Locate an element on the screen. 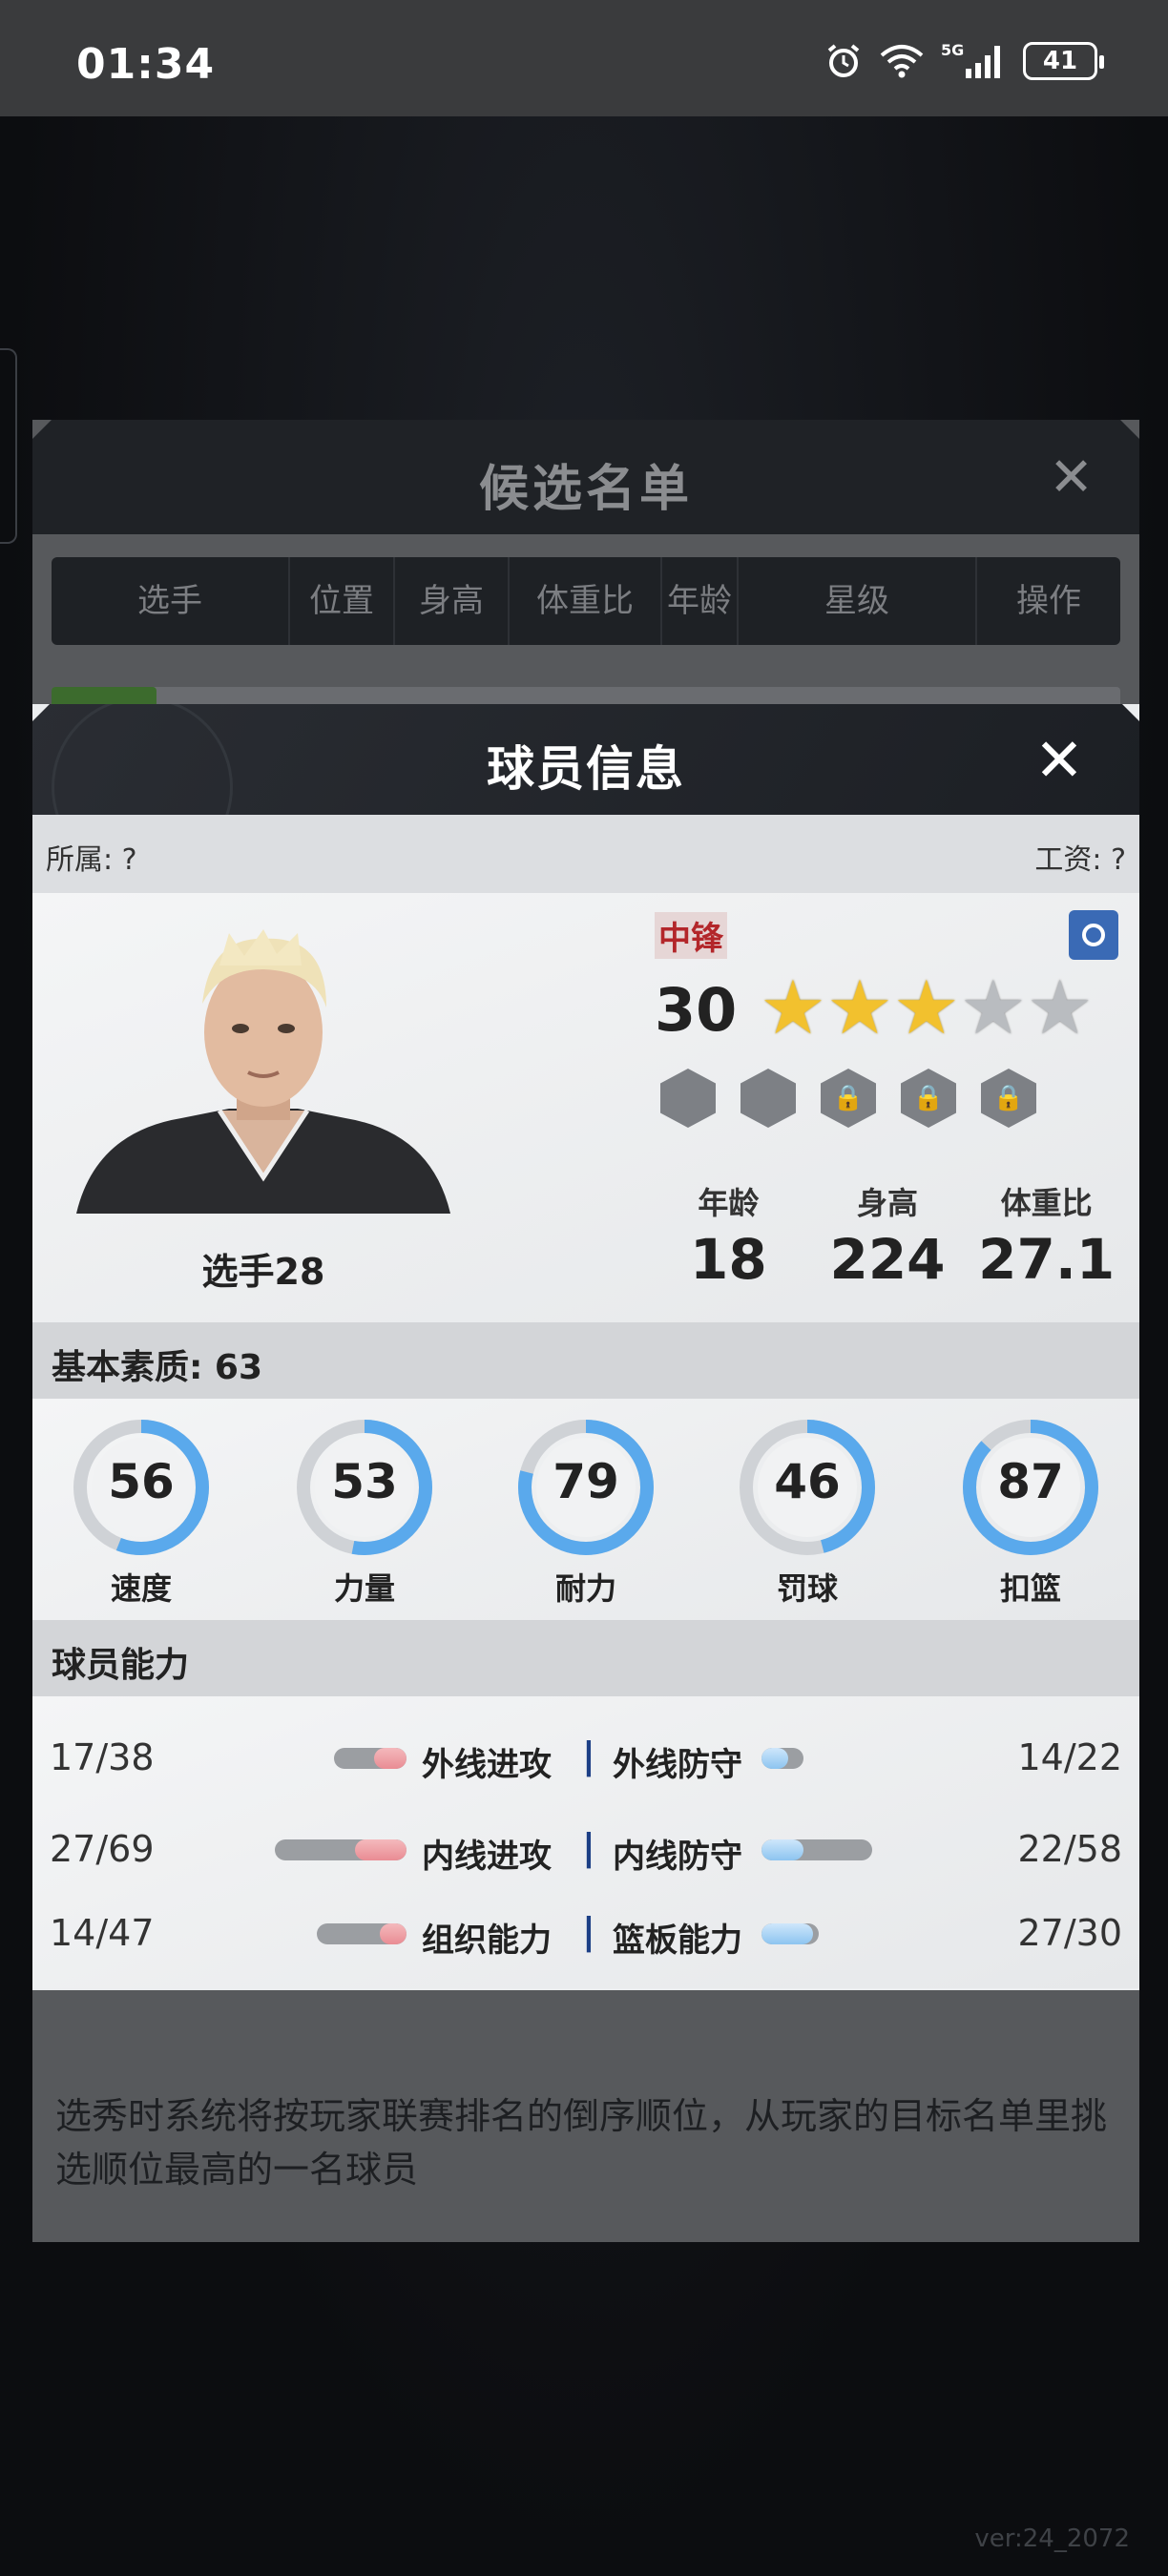 The width and height of the screenshot is (1168, 2576). dialog-title: 球员信息 is located at coordinates (586, 769).